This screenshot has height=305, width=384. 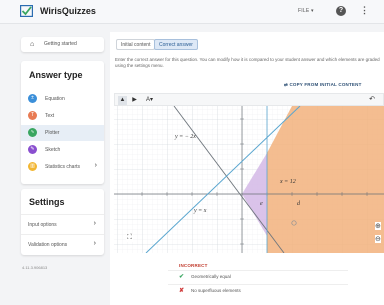 What do you see at coordinates (185, 137) in the screenshot?
I see `label-y-neg-2x: y = − 2x` at bounding box center [185, 137].